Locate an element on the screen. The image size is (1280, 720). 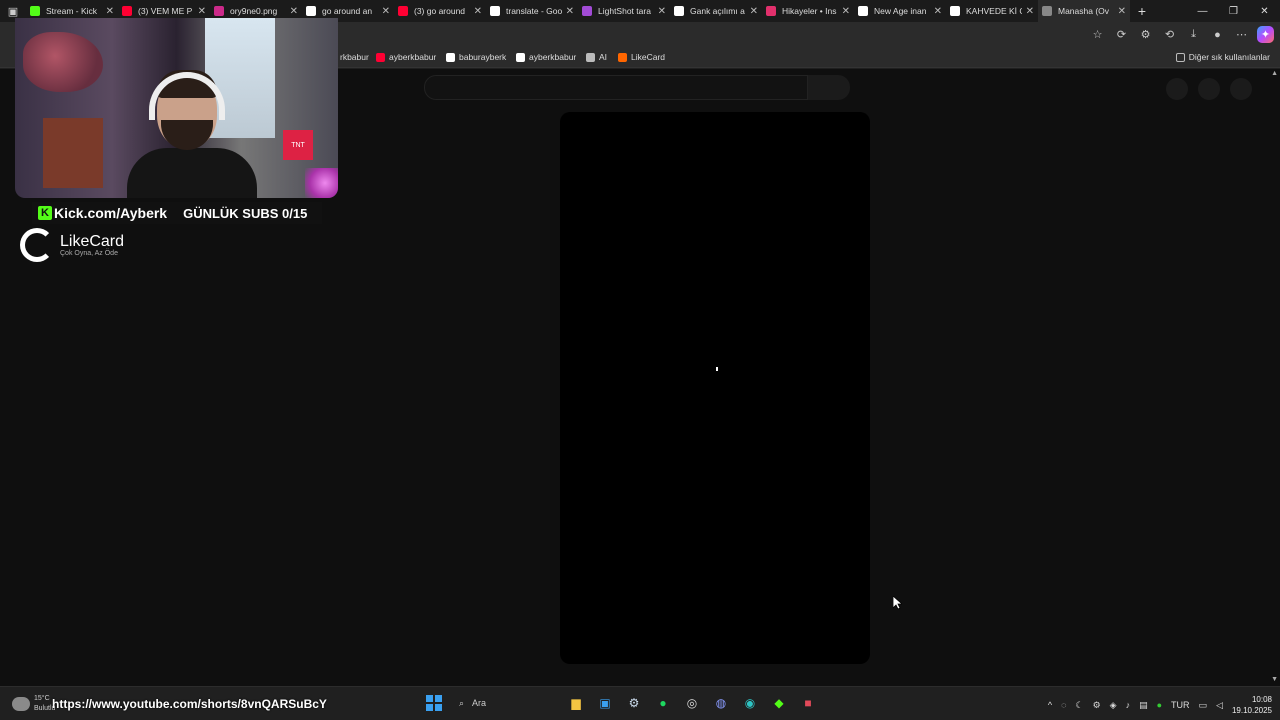
tab-label: Stream - Kick is located at coordinates (72, 11).